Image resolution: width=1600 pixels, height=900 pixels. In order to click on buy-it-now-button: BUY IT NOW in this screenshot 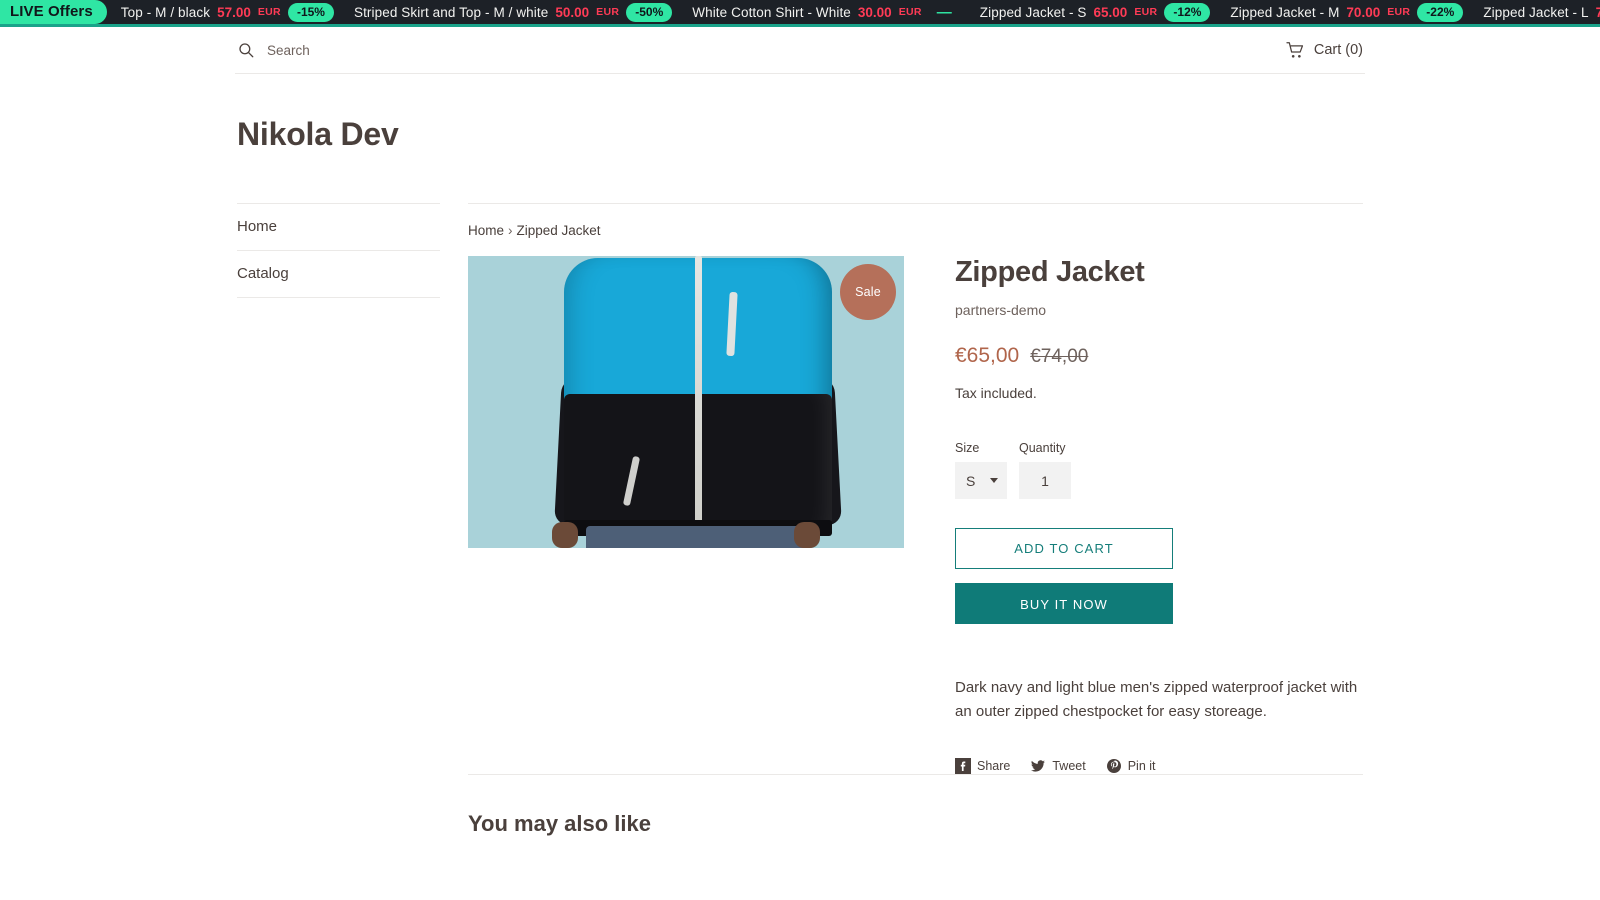, I will do `click(1064, 604)`.